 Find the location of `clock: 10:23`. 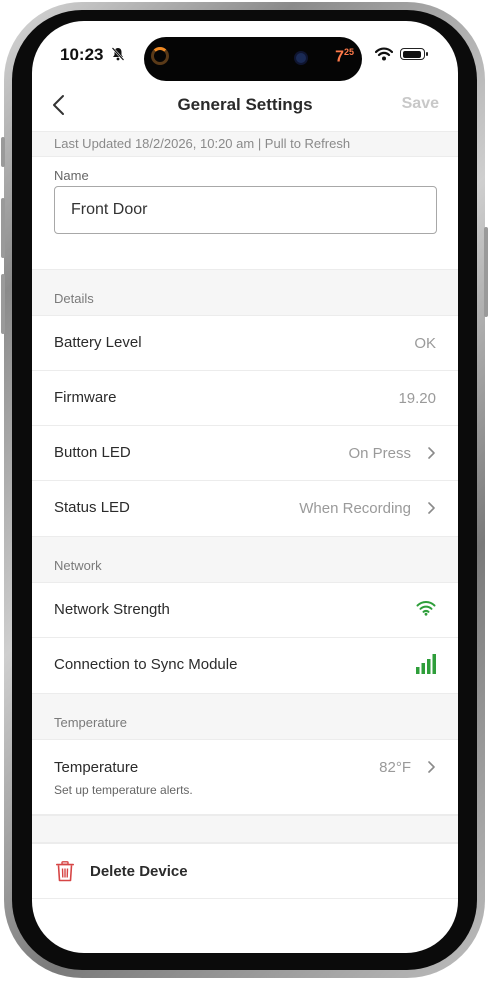

clock: 10:23 is located at coordinates (82, 54).